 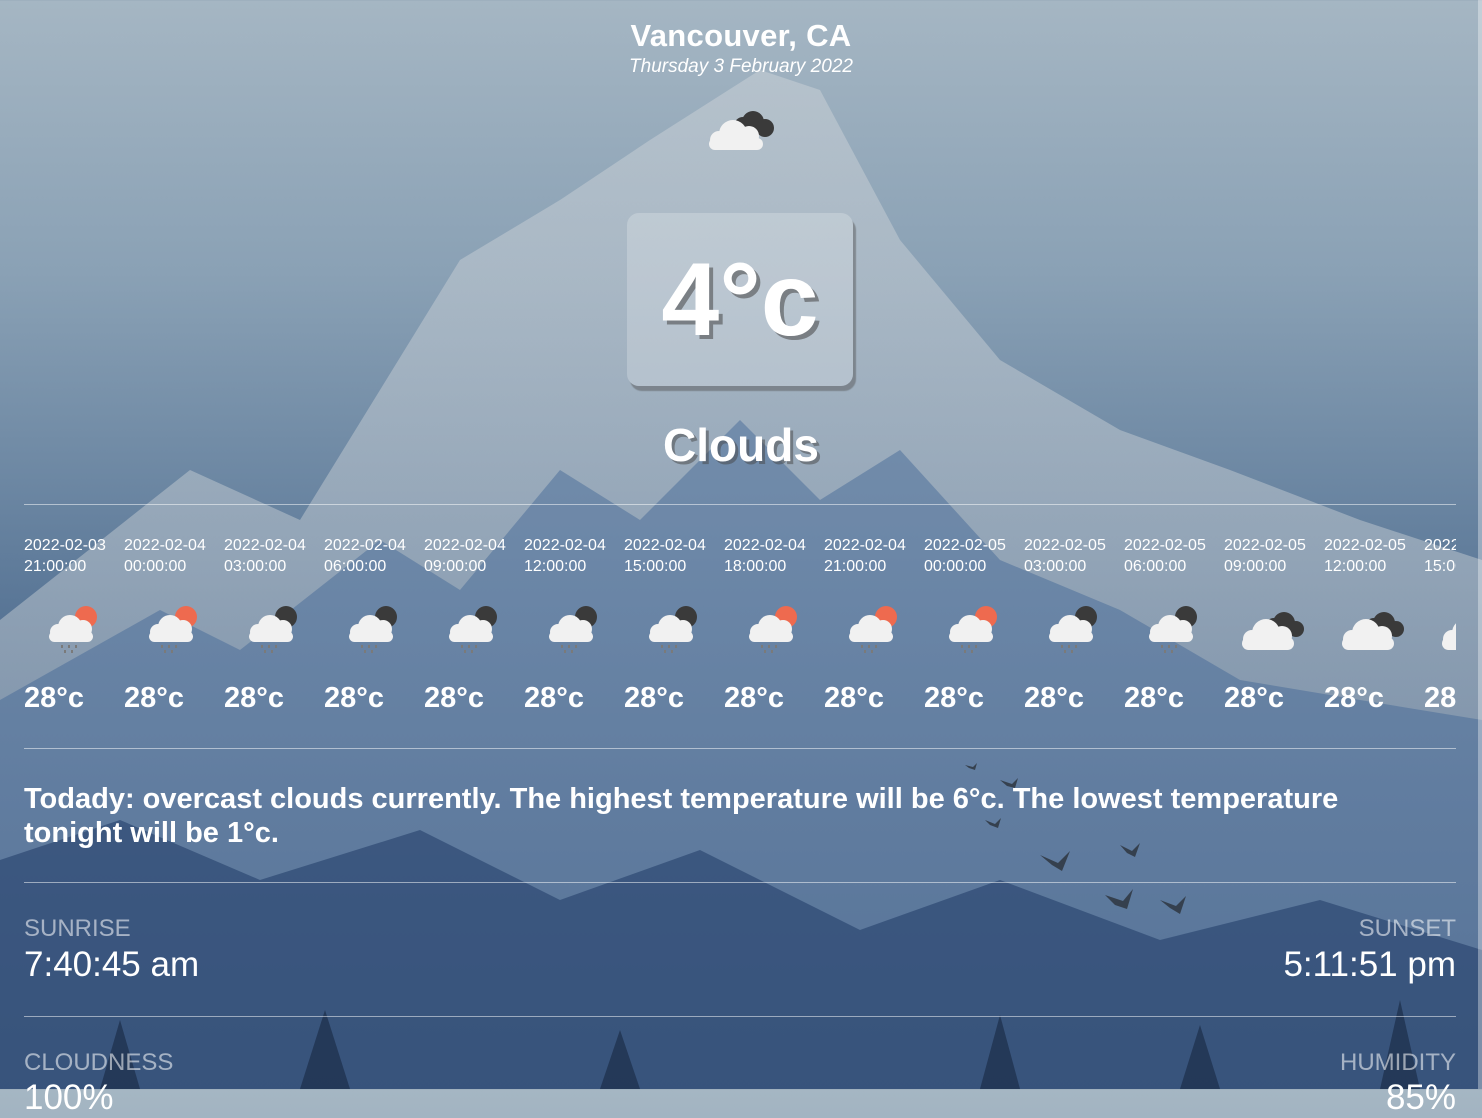 What do you see at coordinates (65, 545) in the screenshot?
I see `forecast-date: 2022-02-03` at bounding box center [65, 545].